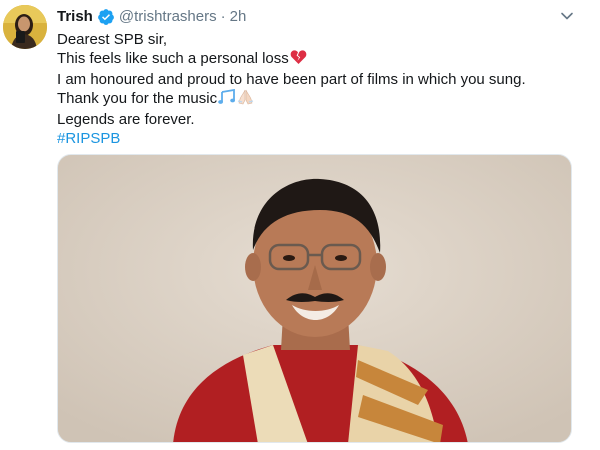 The height and width of the screenshot is (450, 600). Describe the element at coordinates (298, 59) in the screenshot. I see `broken-heart-icon` at that location.